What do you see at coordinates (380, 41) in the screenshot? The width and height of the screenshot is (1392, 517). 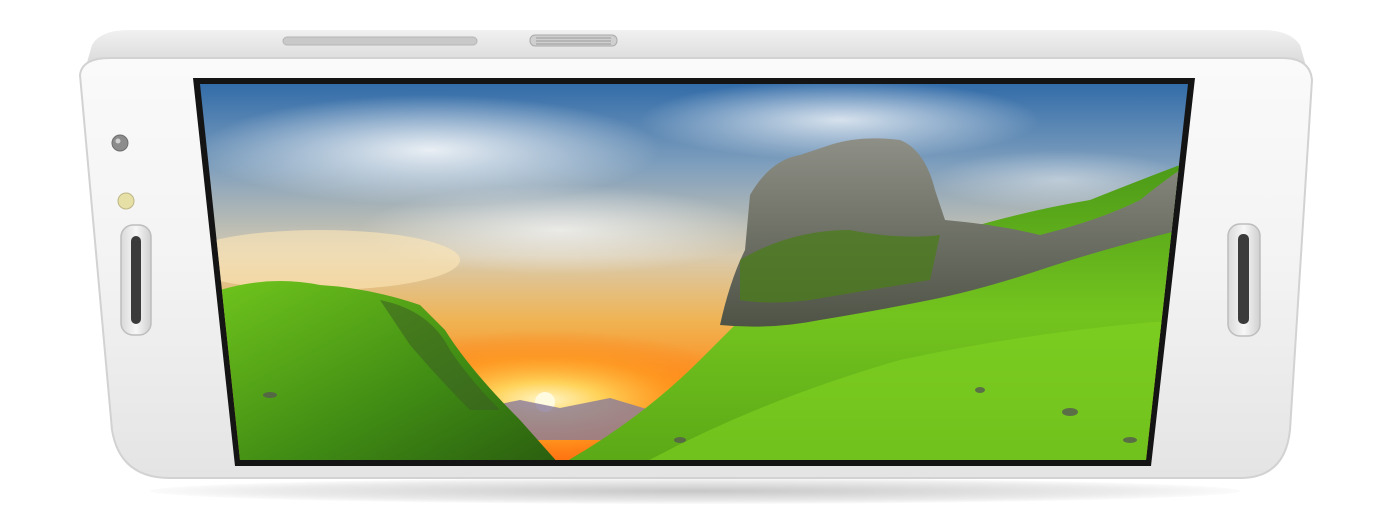 I see `volume-button` at bounding box center [380, 41].